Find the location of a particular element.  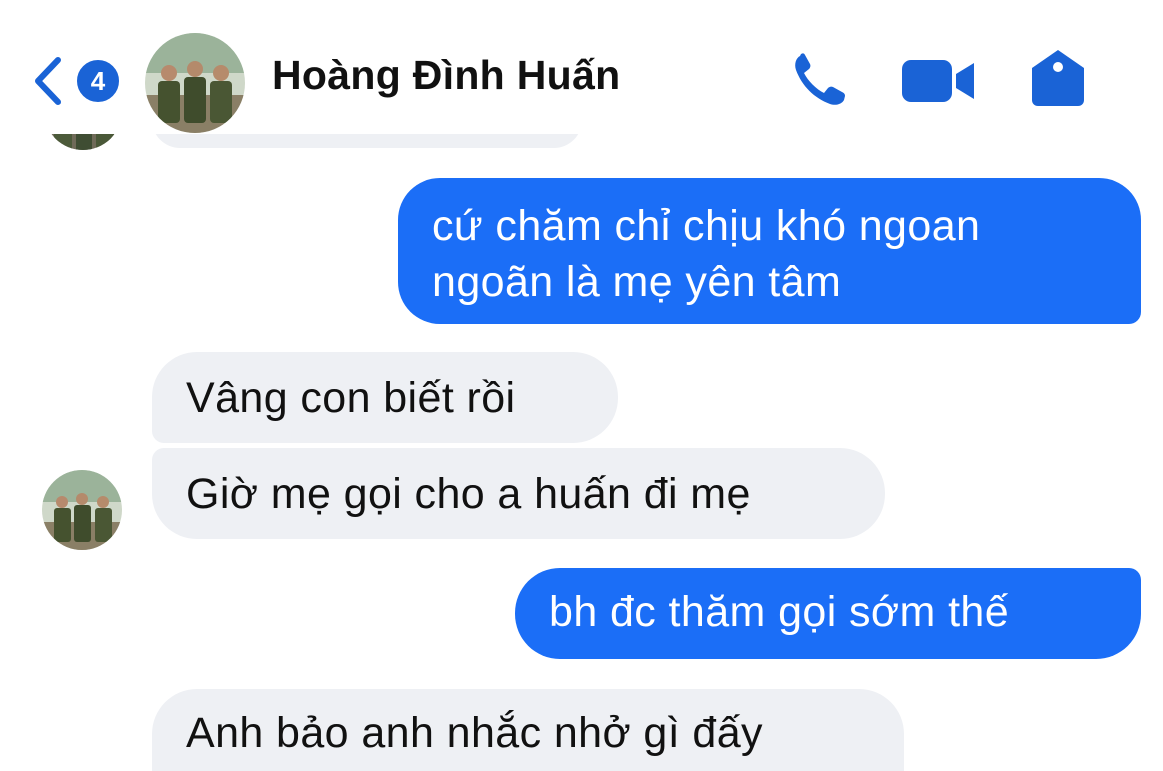

back-button: 4 is located at coordinates (77, 81).